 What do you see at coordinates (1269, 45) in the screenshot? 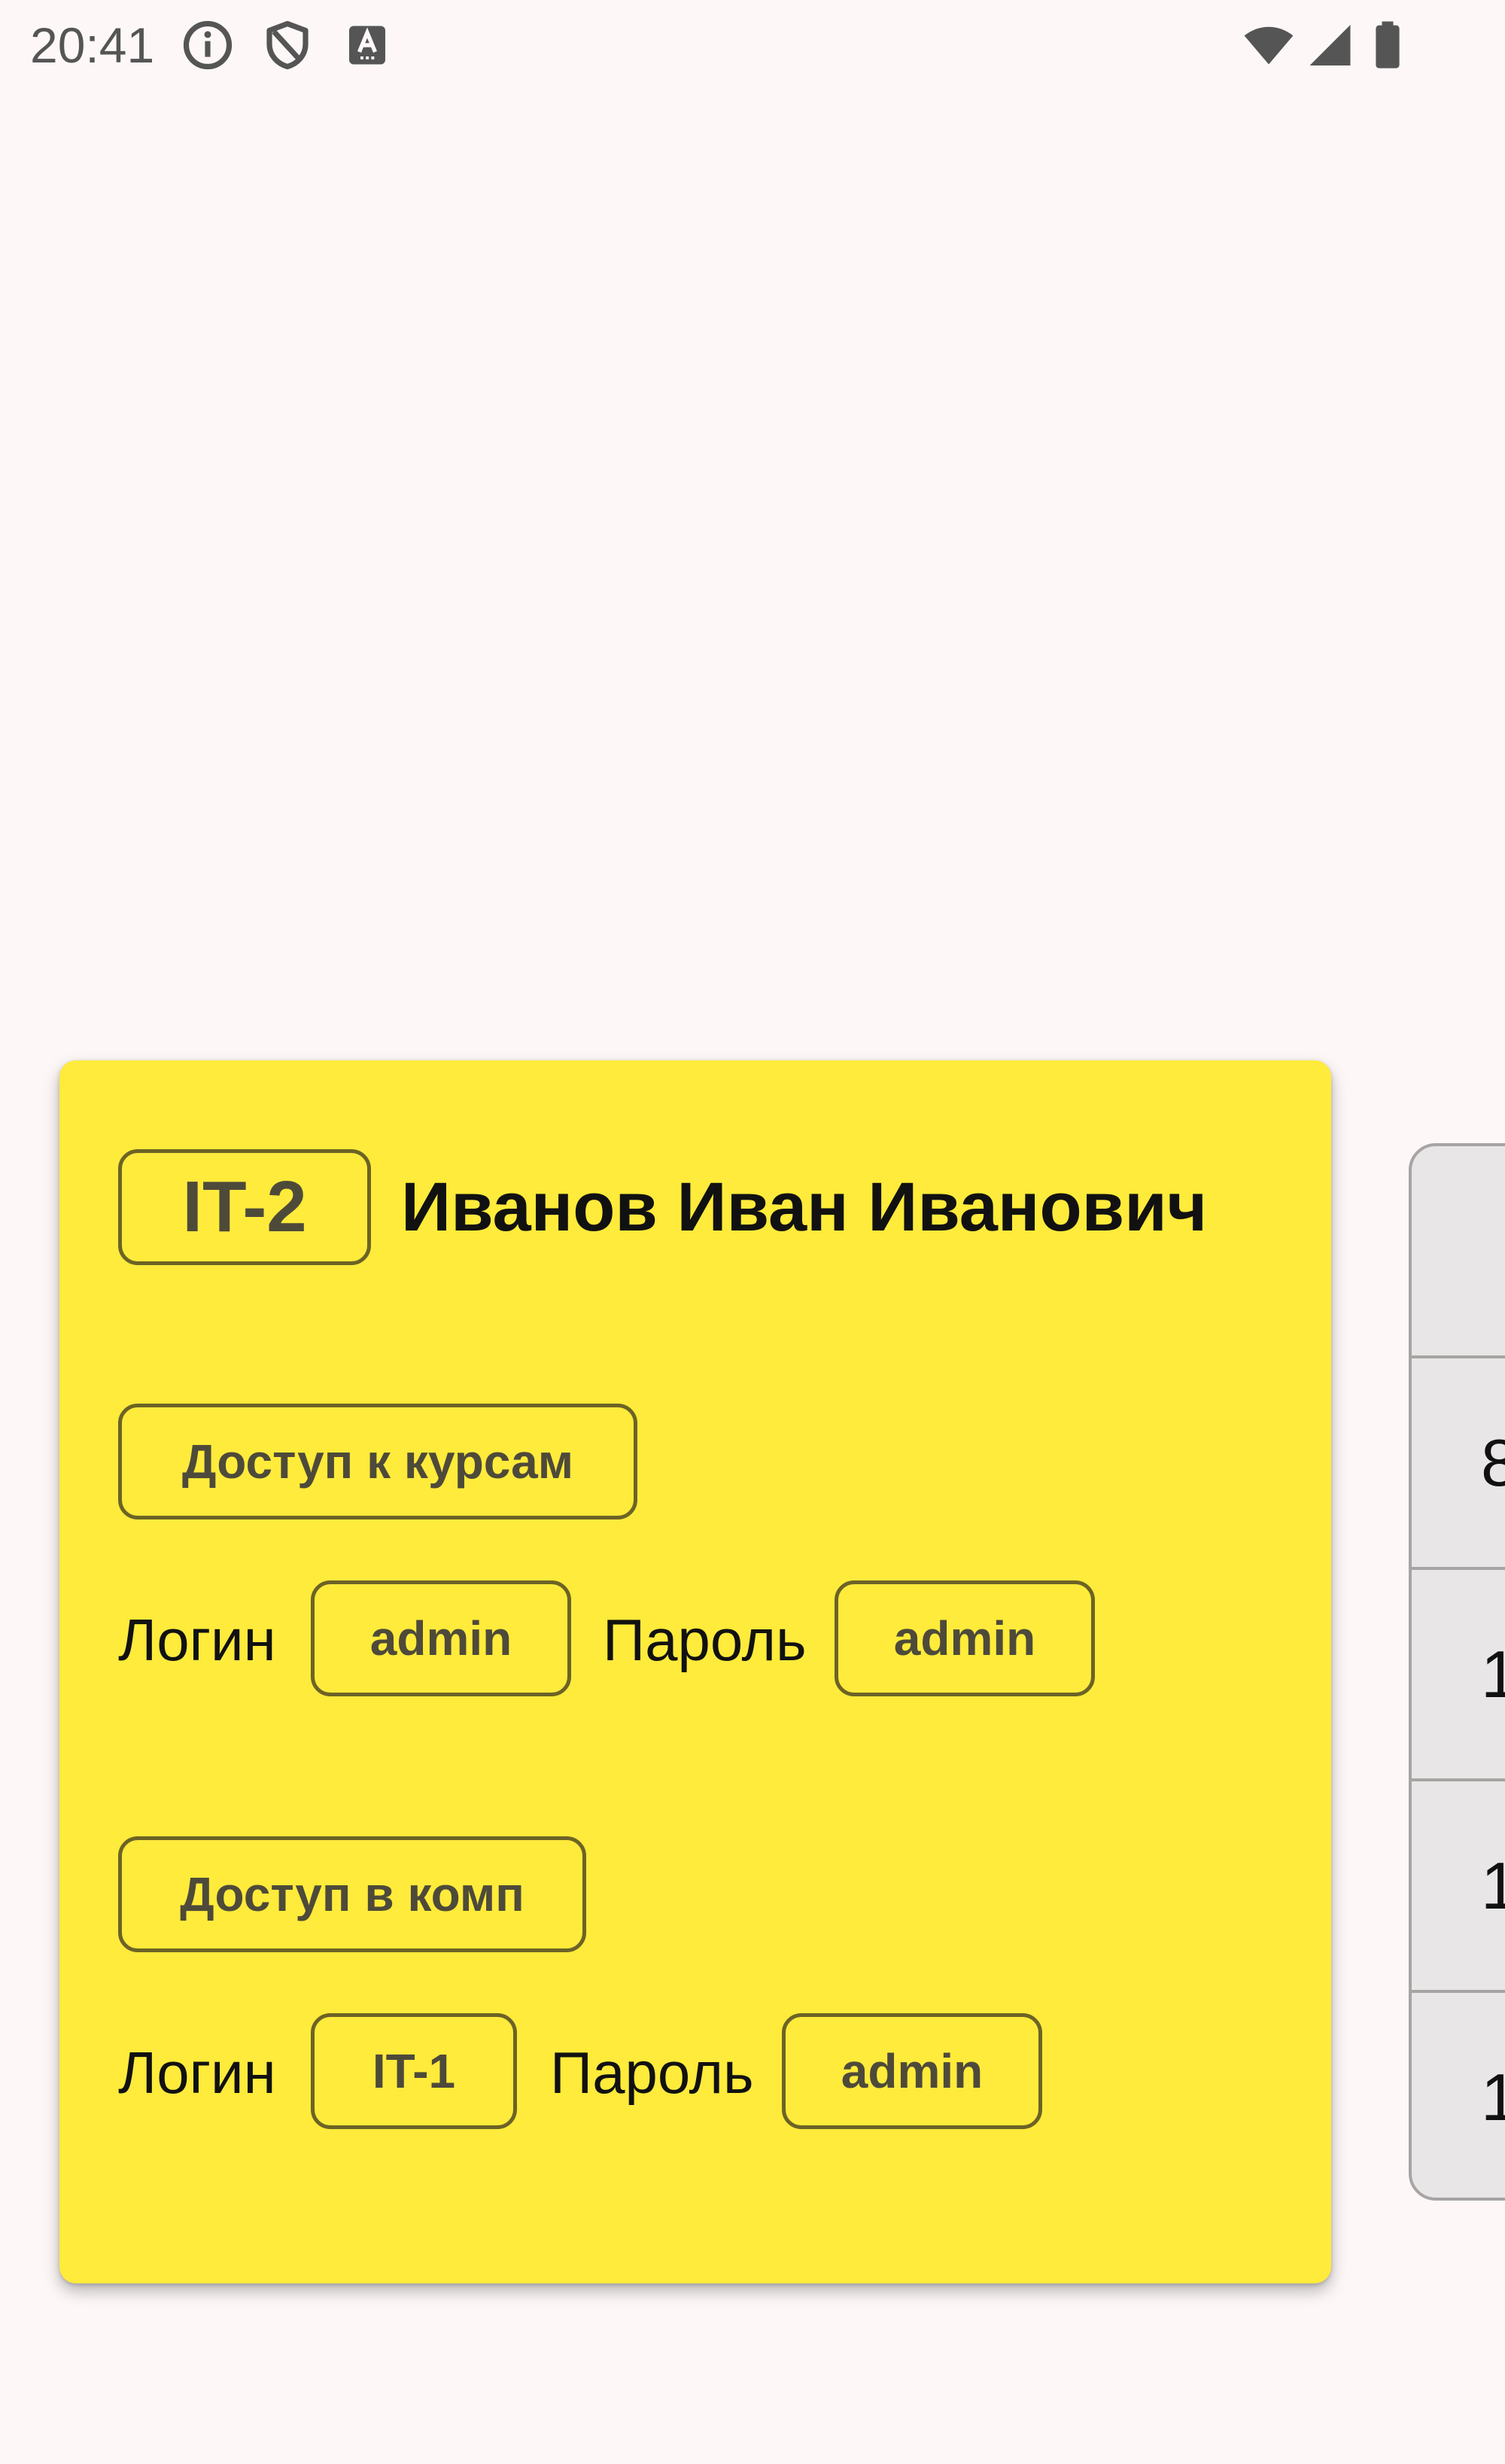
I see `wifi-icon` at bounding box center [1269, 45].